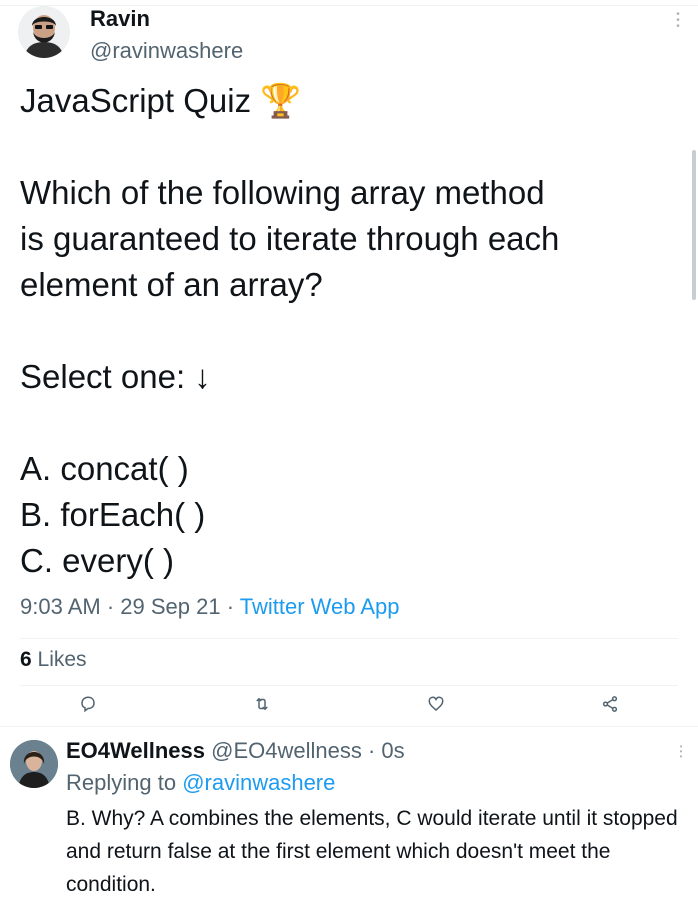 This screenshot has height=901, width=698. What do you see at coordinates (349, 707) in the screenshot?
I see `tweet-actions` at bounding box center [349, 707].